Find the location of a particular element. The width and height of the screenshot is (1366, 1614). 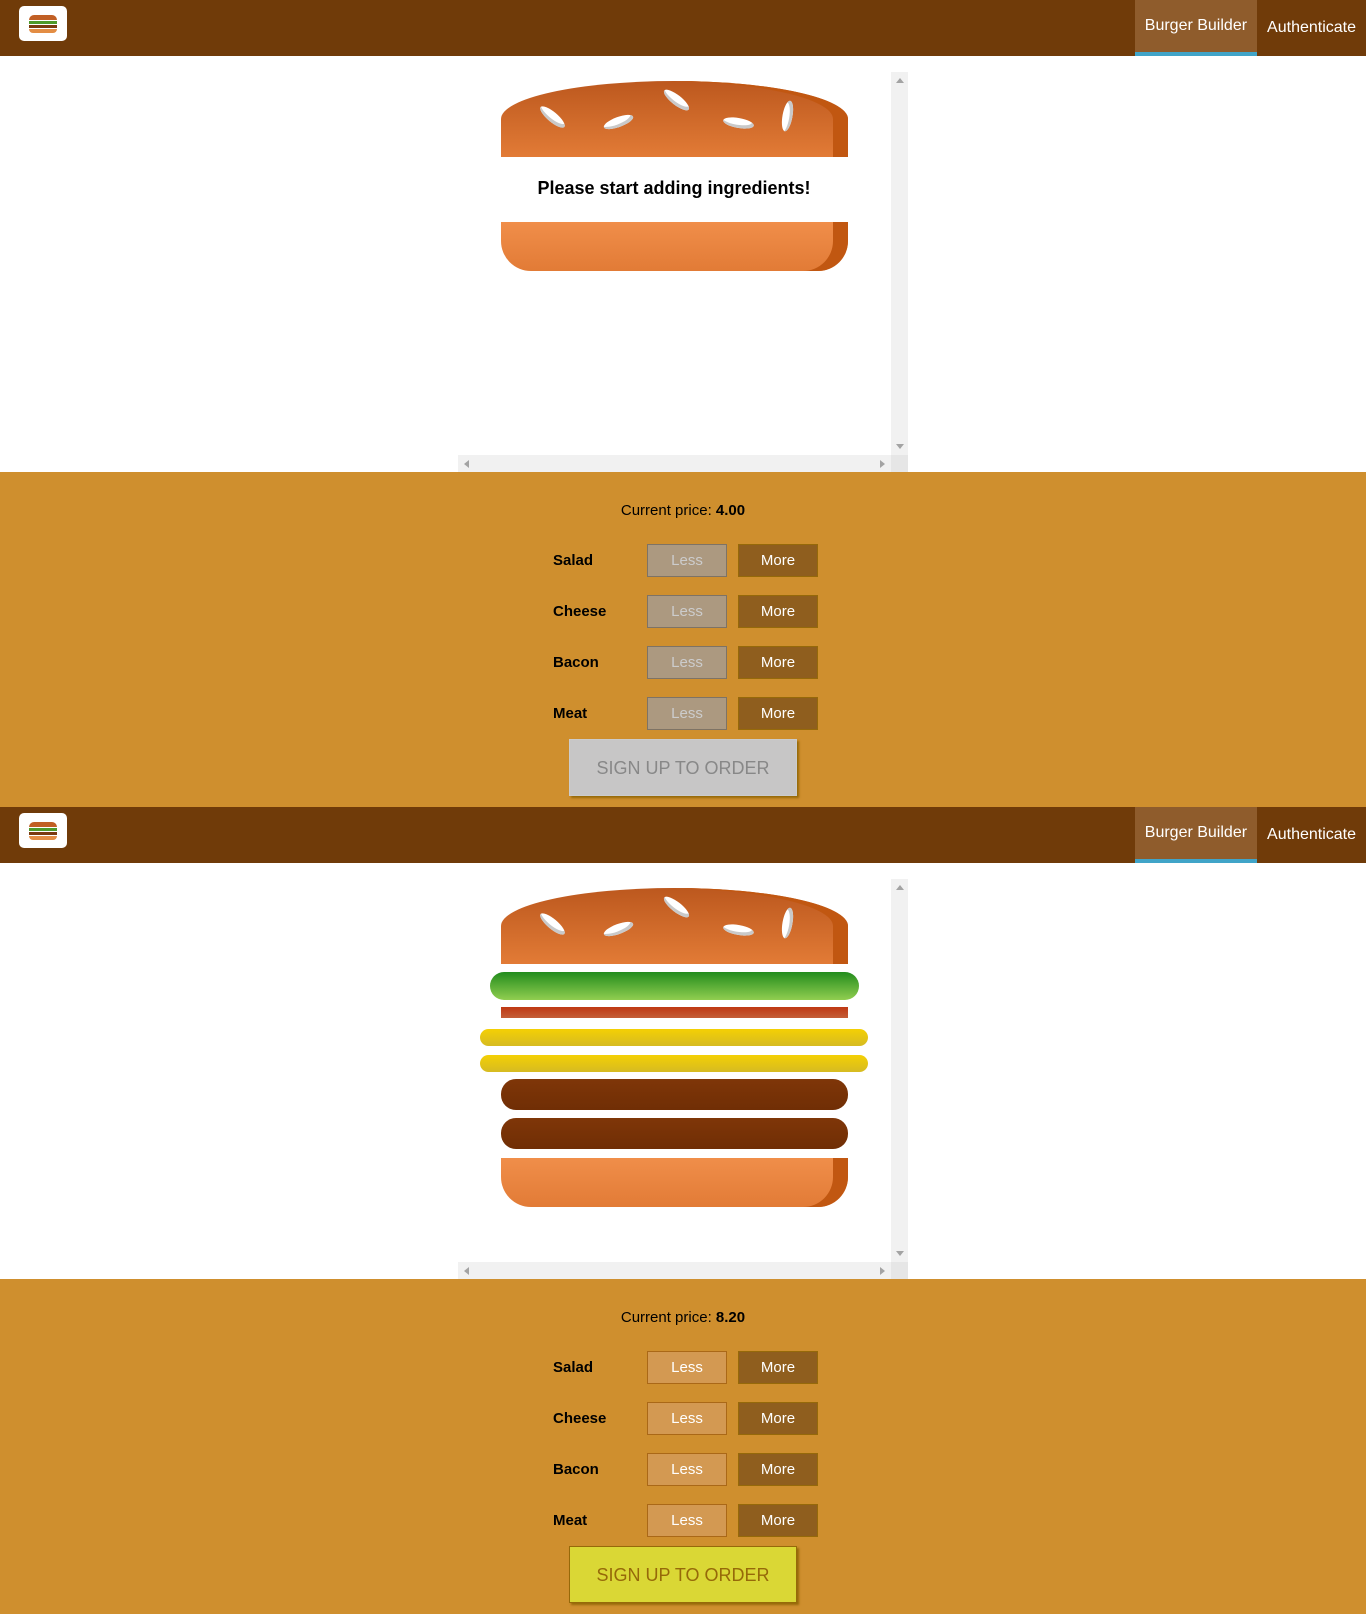

empty-burger-message: Please start adding ingredients! is located at coordinates (674, 188).